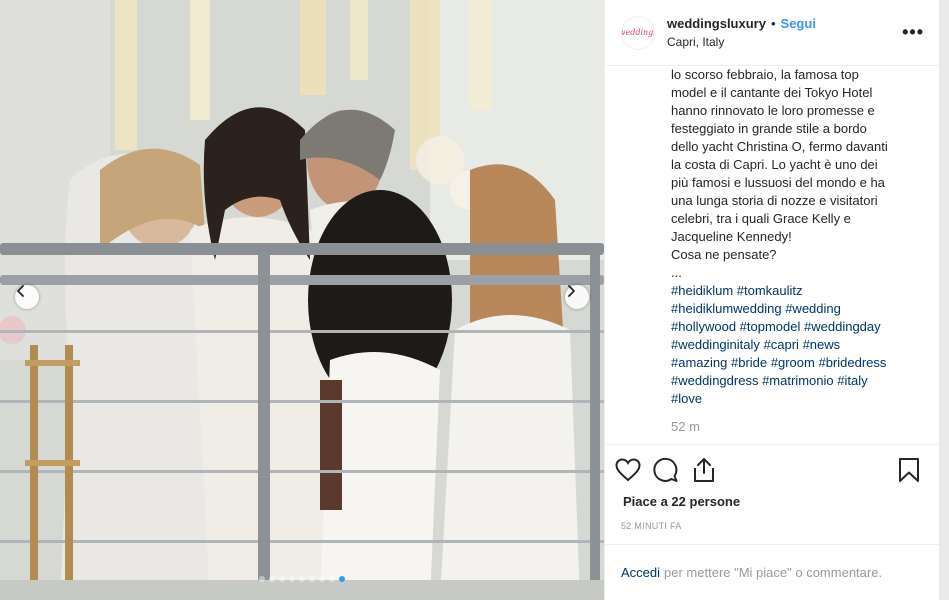 The width and height of the screenshot is (949, 600). What do you see at coordinates (20, 291) in the screenshot?
I see `chevron-left-icon` at bounding box center [20, 291].